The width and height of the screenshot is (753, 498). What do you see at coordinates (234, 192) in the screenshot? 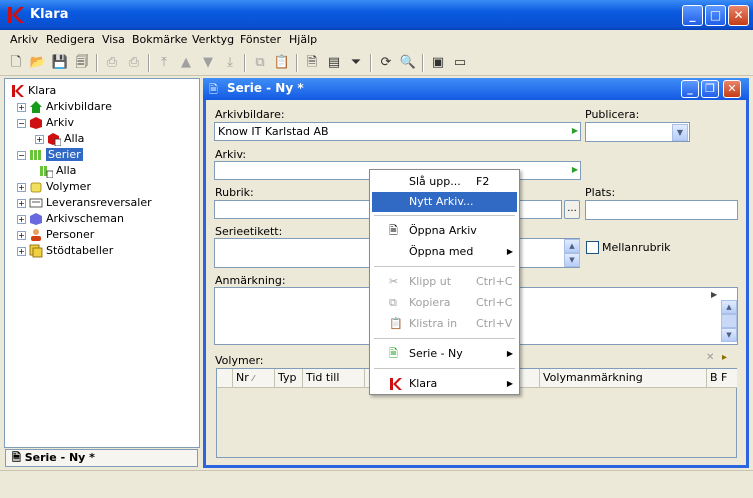
I see `rubrik-label: Rubrik:` at bounding box center [234, 192].